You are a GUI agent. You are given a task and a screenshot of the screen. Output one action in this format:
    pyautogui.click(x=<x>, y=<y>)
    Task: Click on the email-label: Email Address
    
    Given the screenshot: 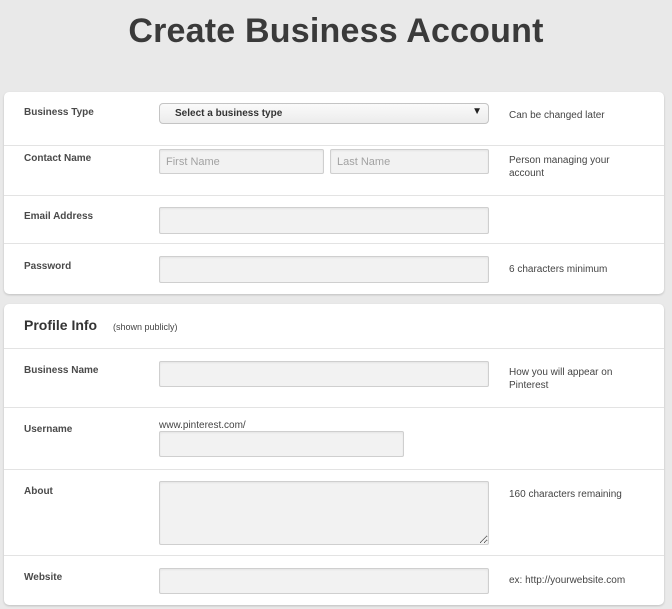 What is the action you would take?
    pyautogui.click(x=59, y=216)
    